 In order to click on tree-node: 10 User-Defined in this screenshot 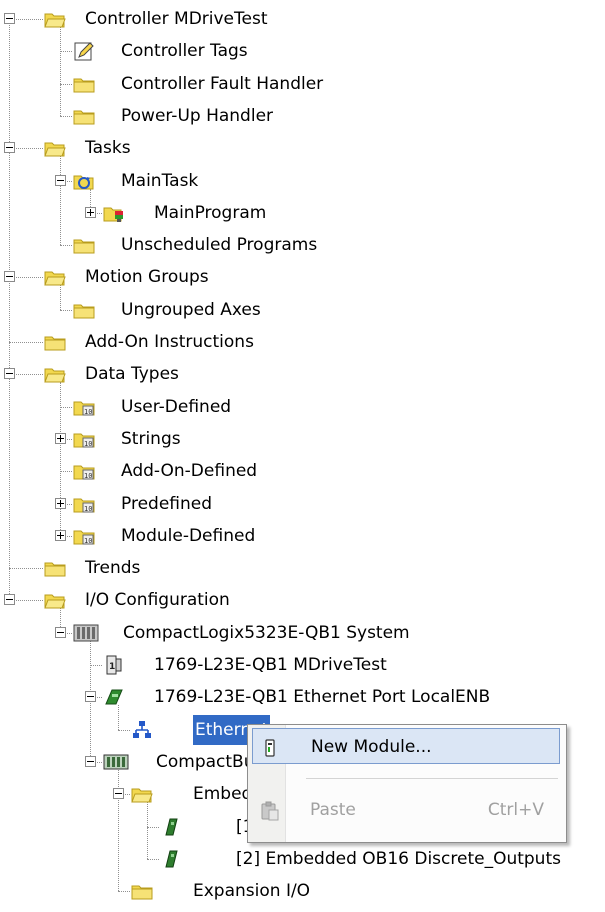, I will do `click(302, 407)`.